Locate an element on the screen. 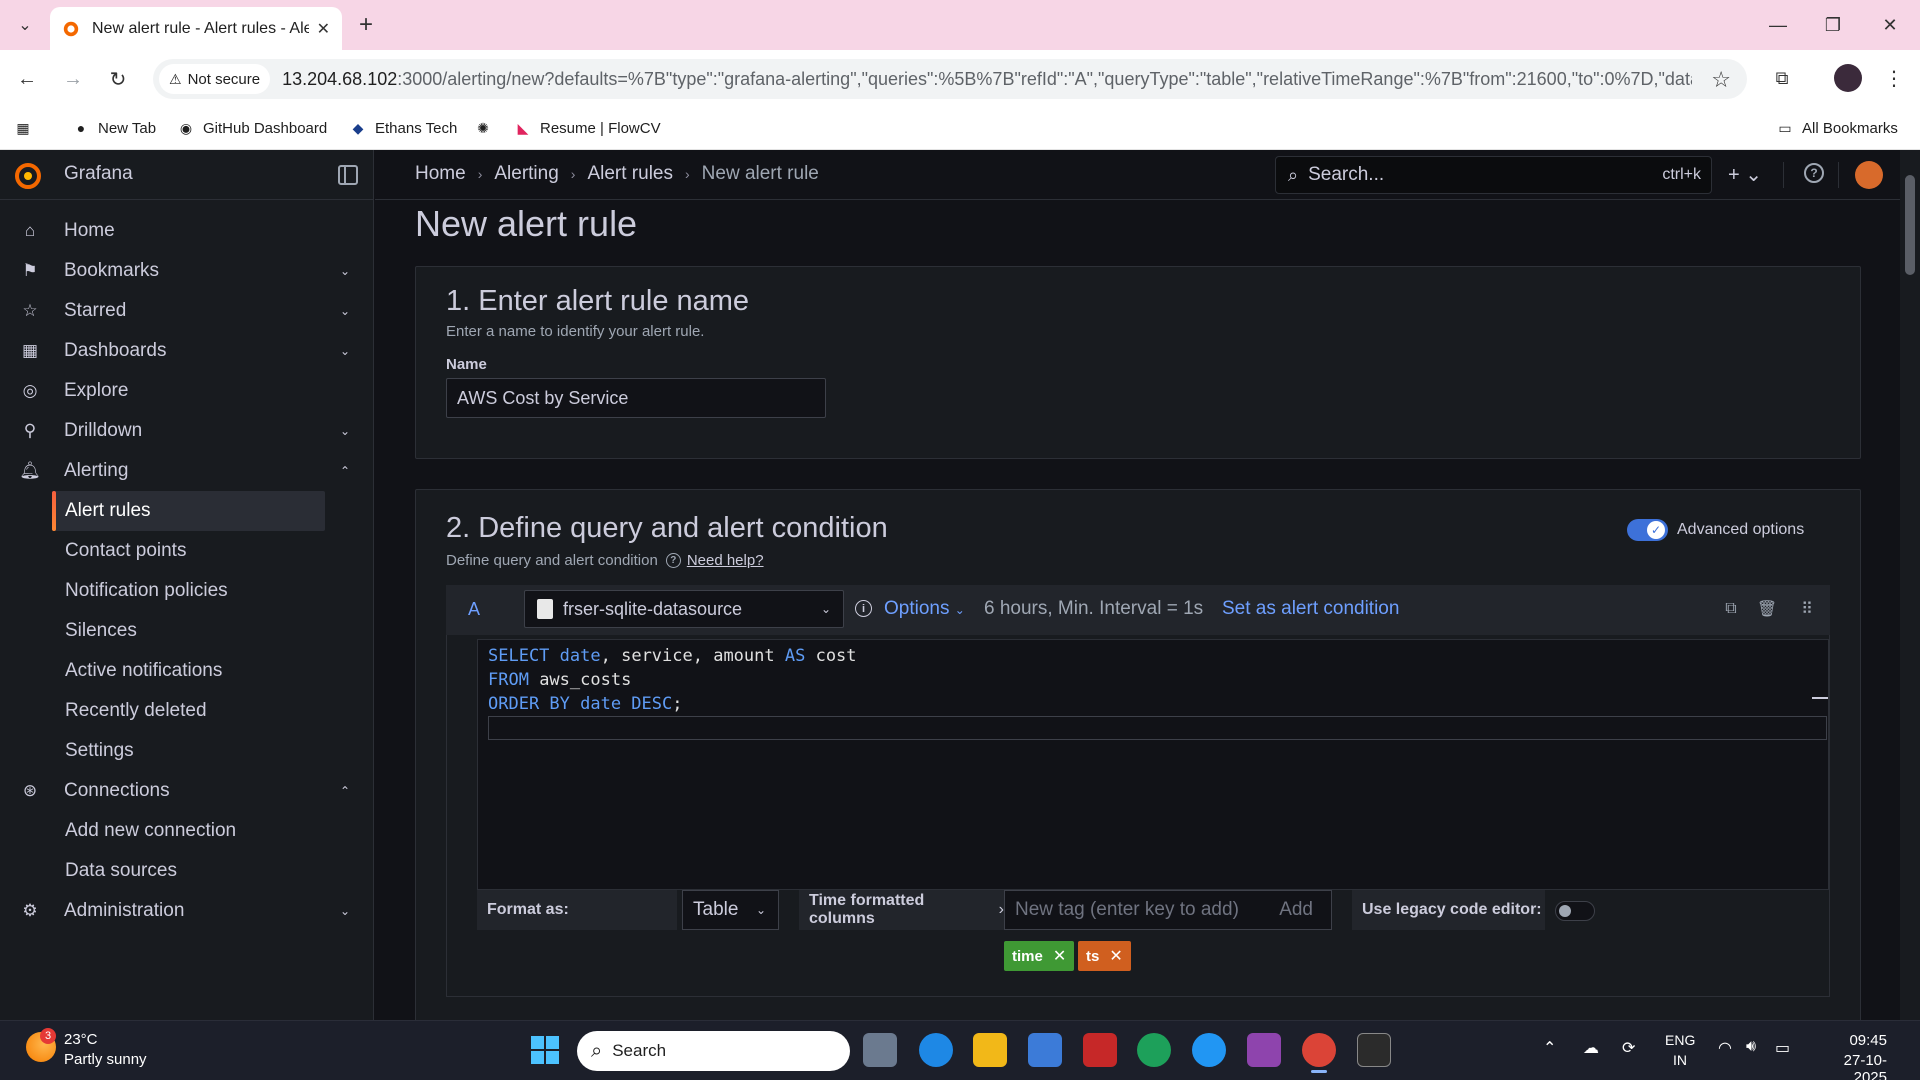 Image resolution: width=1920 pixels, height=1080 pixels. sidebar-item-notification-policies: Notification policies is located at coordinates (188, 591).